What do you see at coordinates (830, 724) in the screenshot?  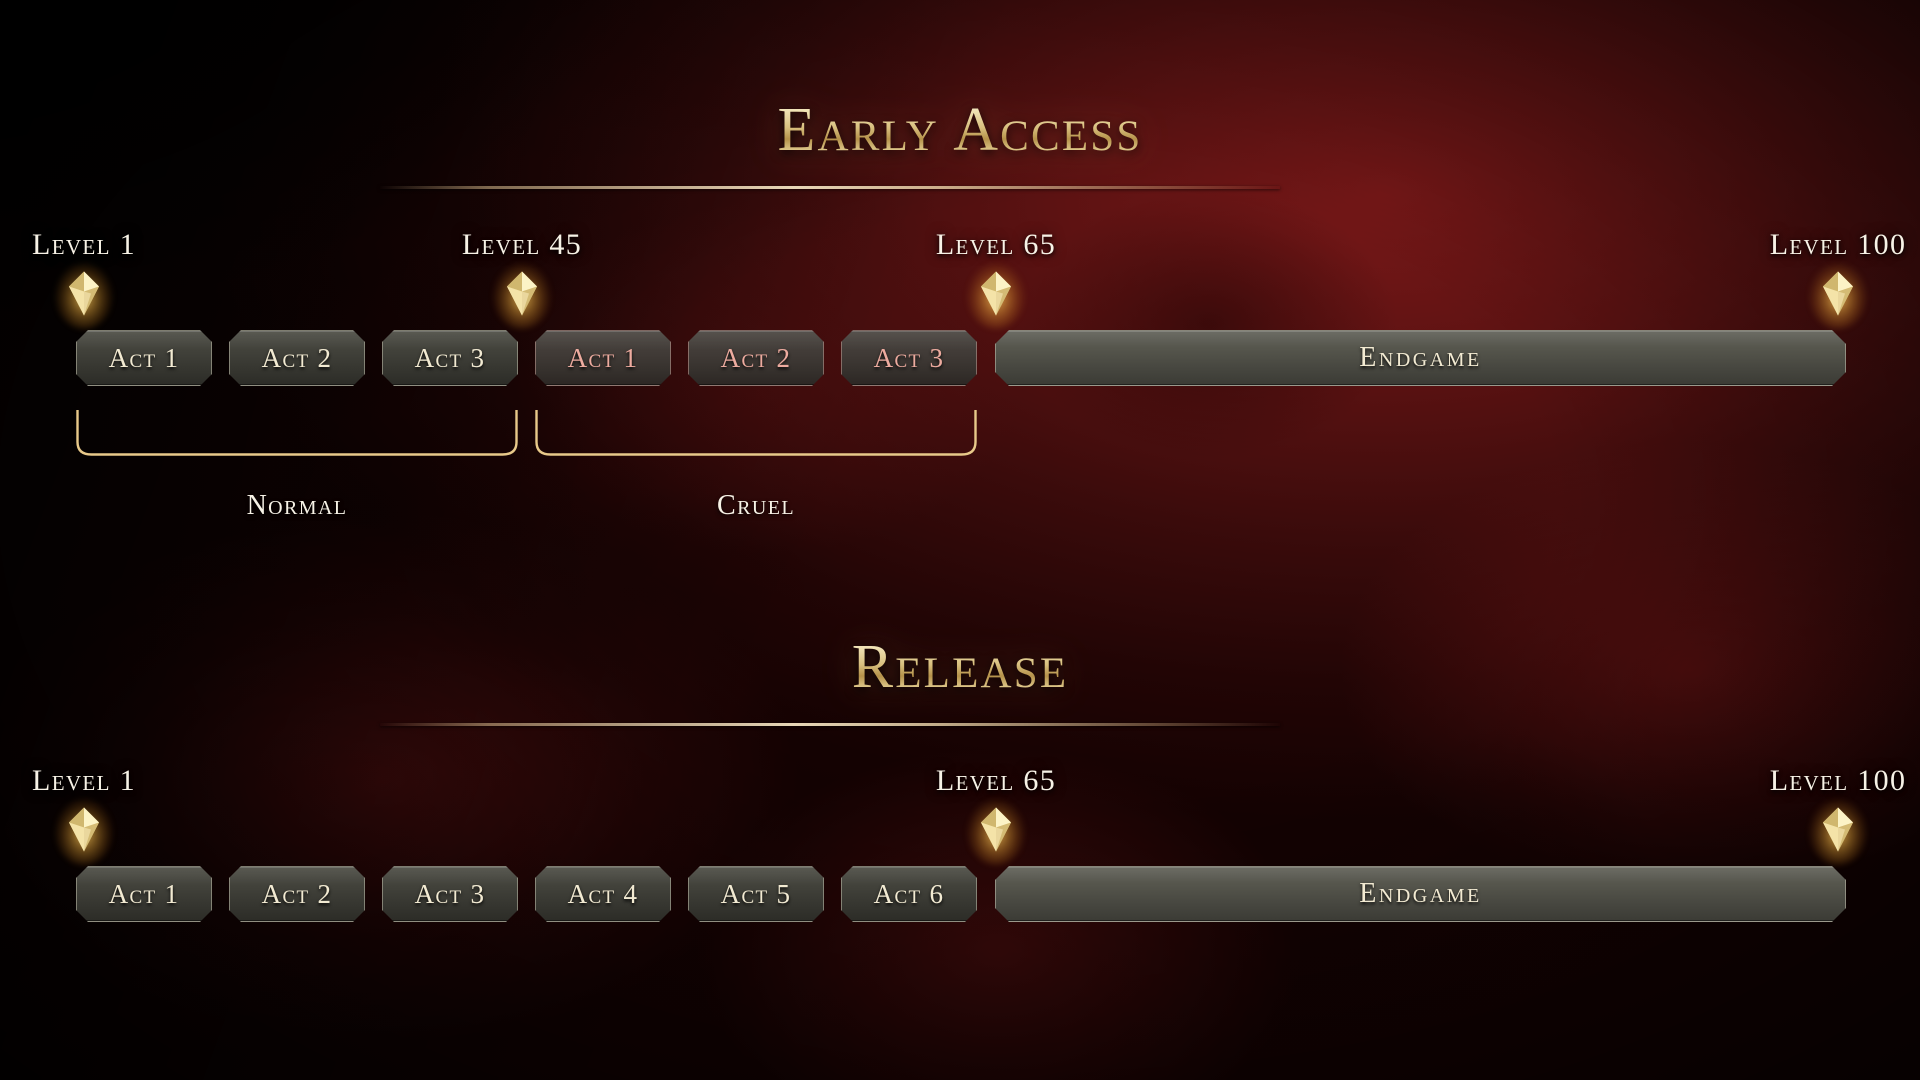 I see `title-divider-release` at bounding box center [830, 724].